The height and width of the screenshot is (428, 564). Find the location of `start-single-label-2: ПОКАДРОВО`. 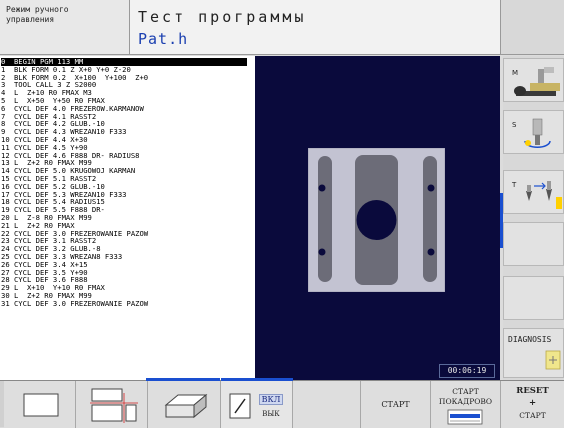

start-single-label-2: ПОКАДРОВО is located at coordinates (465, 401).